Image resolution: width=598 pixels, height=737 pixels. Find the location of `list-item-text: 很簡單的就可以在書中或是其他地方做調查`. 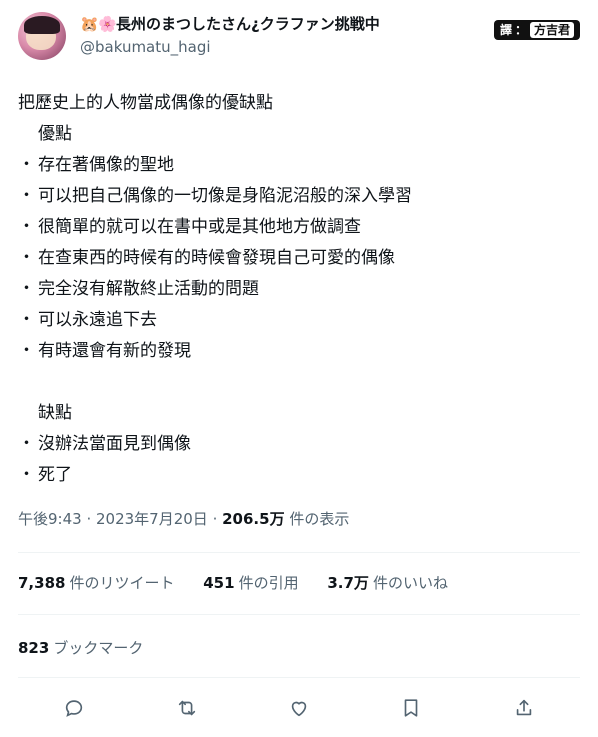

list-item-text: 很簡單的就可以在書中或是其他地方做調查 is located at coordinates (199, 227).